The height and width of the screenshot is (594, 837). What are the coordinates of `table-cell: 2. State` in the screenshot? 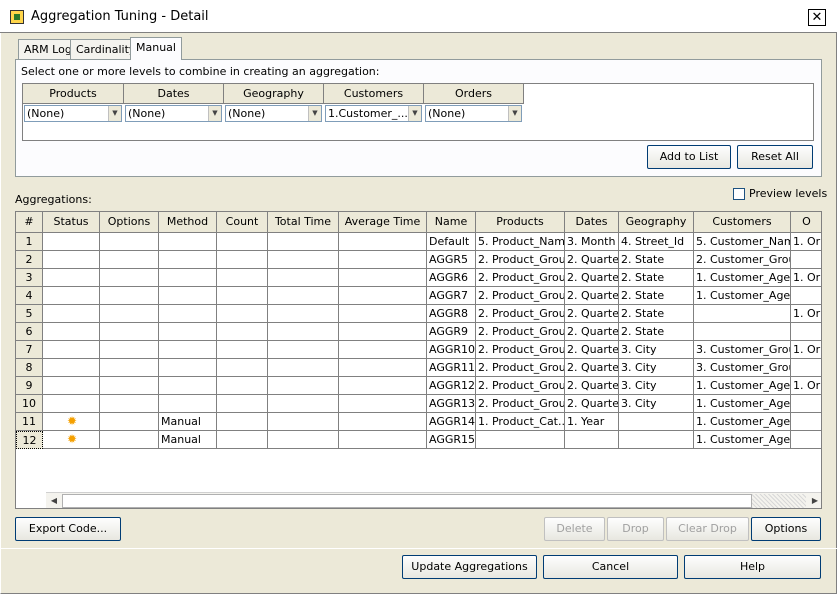 It's located at (656, 260).